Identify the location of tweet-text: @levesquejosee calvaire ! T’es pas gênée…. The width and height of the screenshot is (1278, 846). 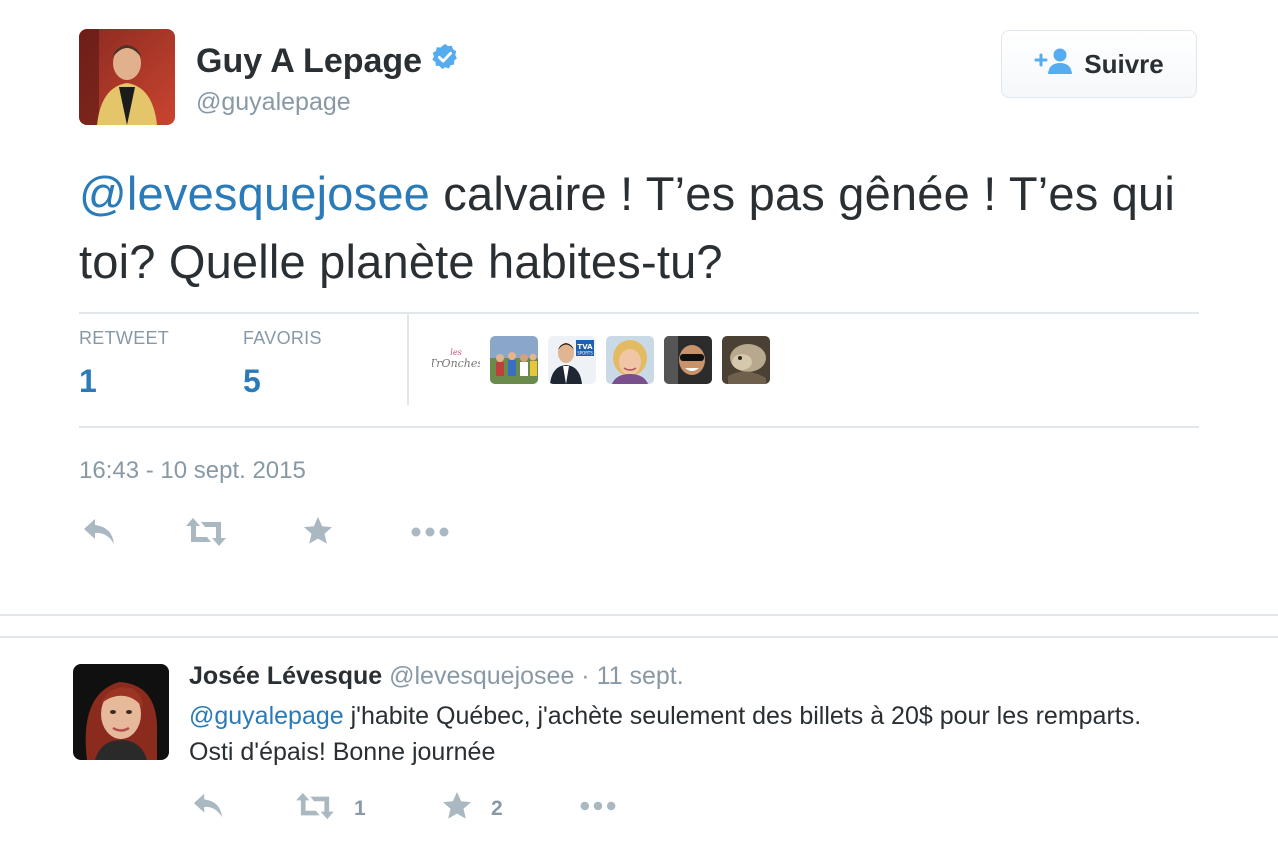
(634, 228).